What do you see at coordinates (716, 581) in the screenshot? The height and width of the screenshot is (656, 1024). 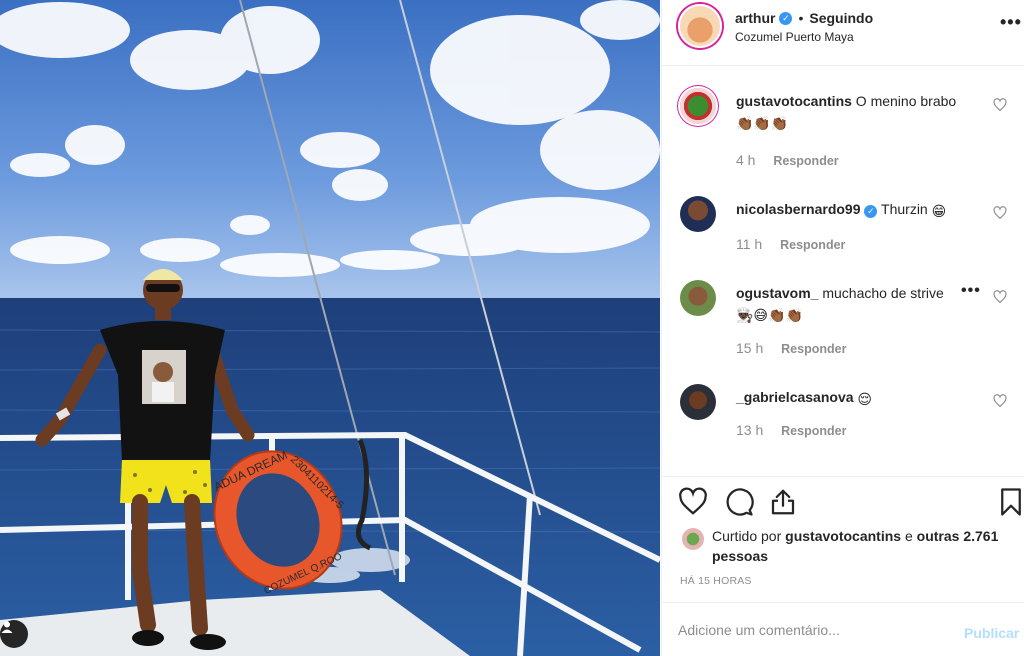 I see `post-timestamp: HÁ 15 HORAS` at bounding box center [716, 581].